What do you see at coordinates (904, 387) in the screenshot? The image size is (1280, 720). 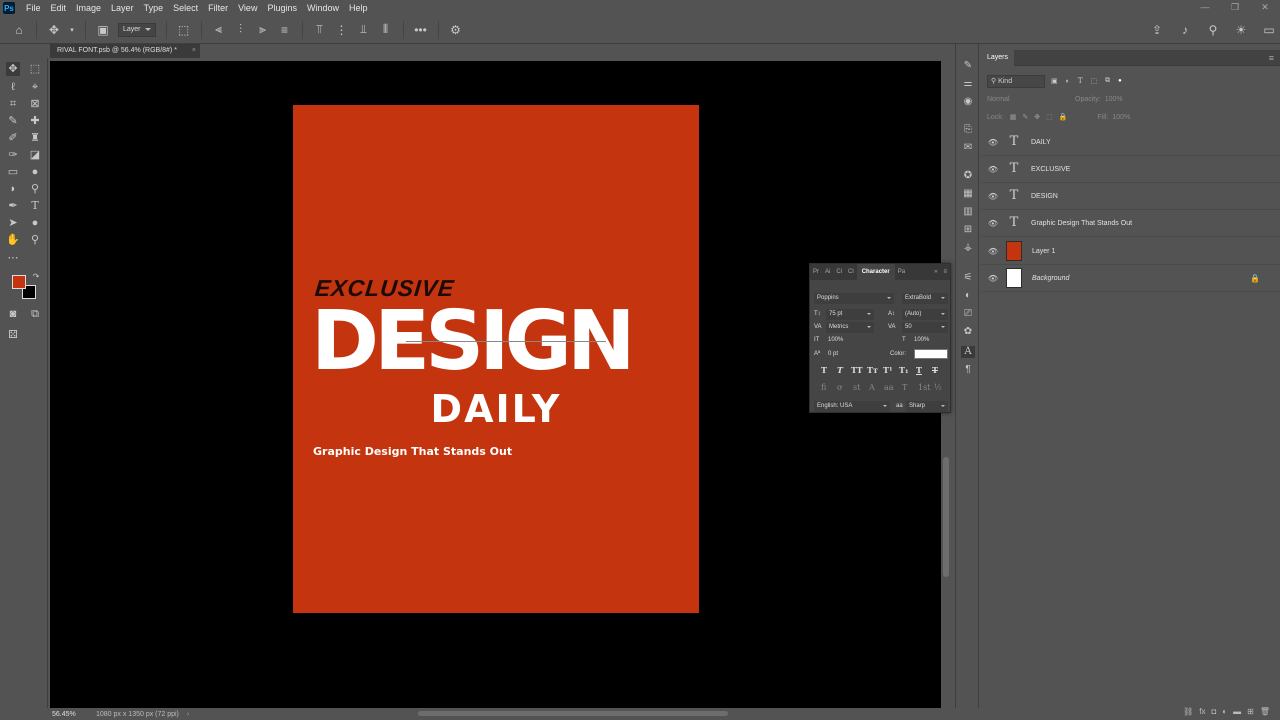 I see `ordinals-icon: T` at bounding box center [904, 387].